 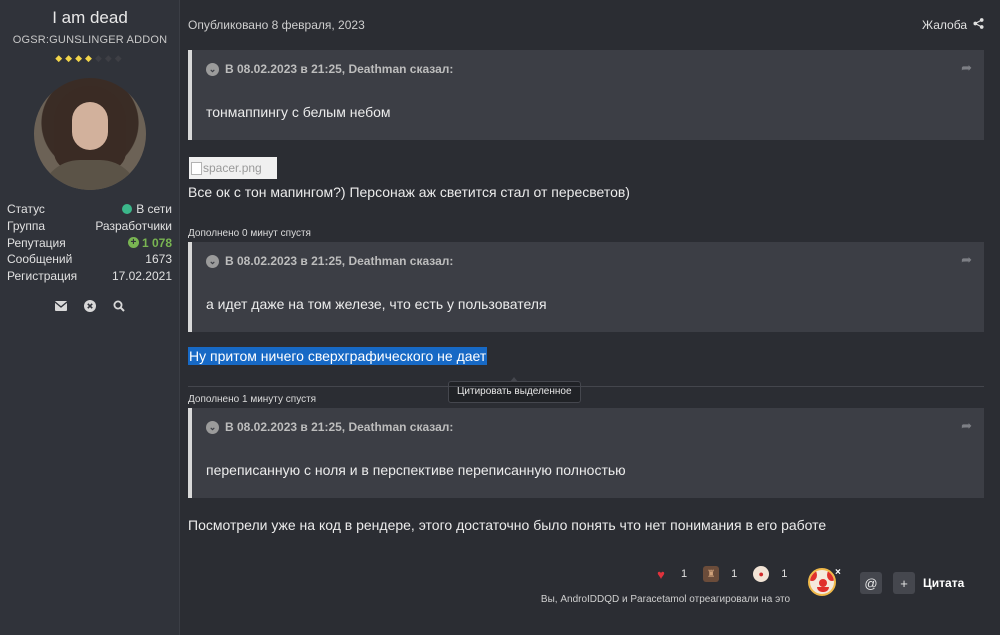 What do you see at coordinates (26, 209) in the screenshot?
I see `stat-label: Статус` at bounding box center [26, 209].